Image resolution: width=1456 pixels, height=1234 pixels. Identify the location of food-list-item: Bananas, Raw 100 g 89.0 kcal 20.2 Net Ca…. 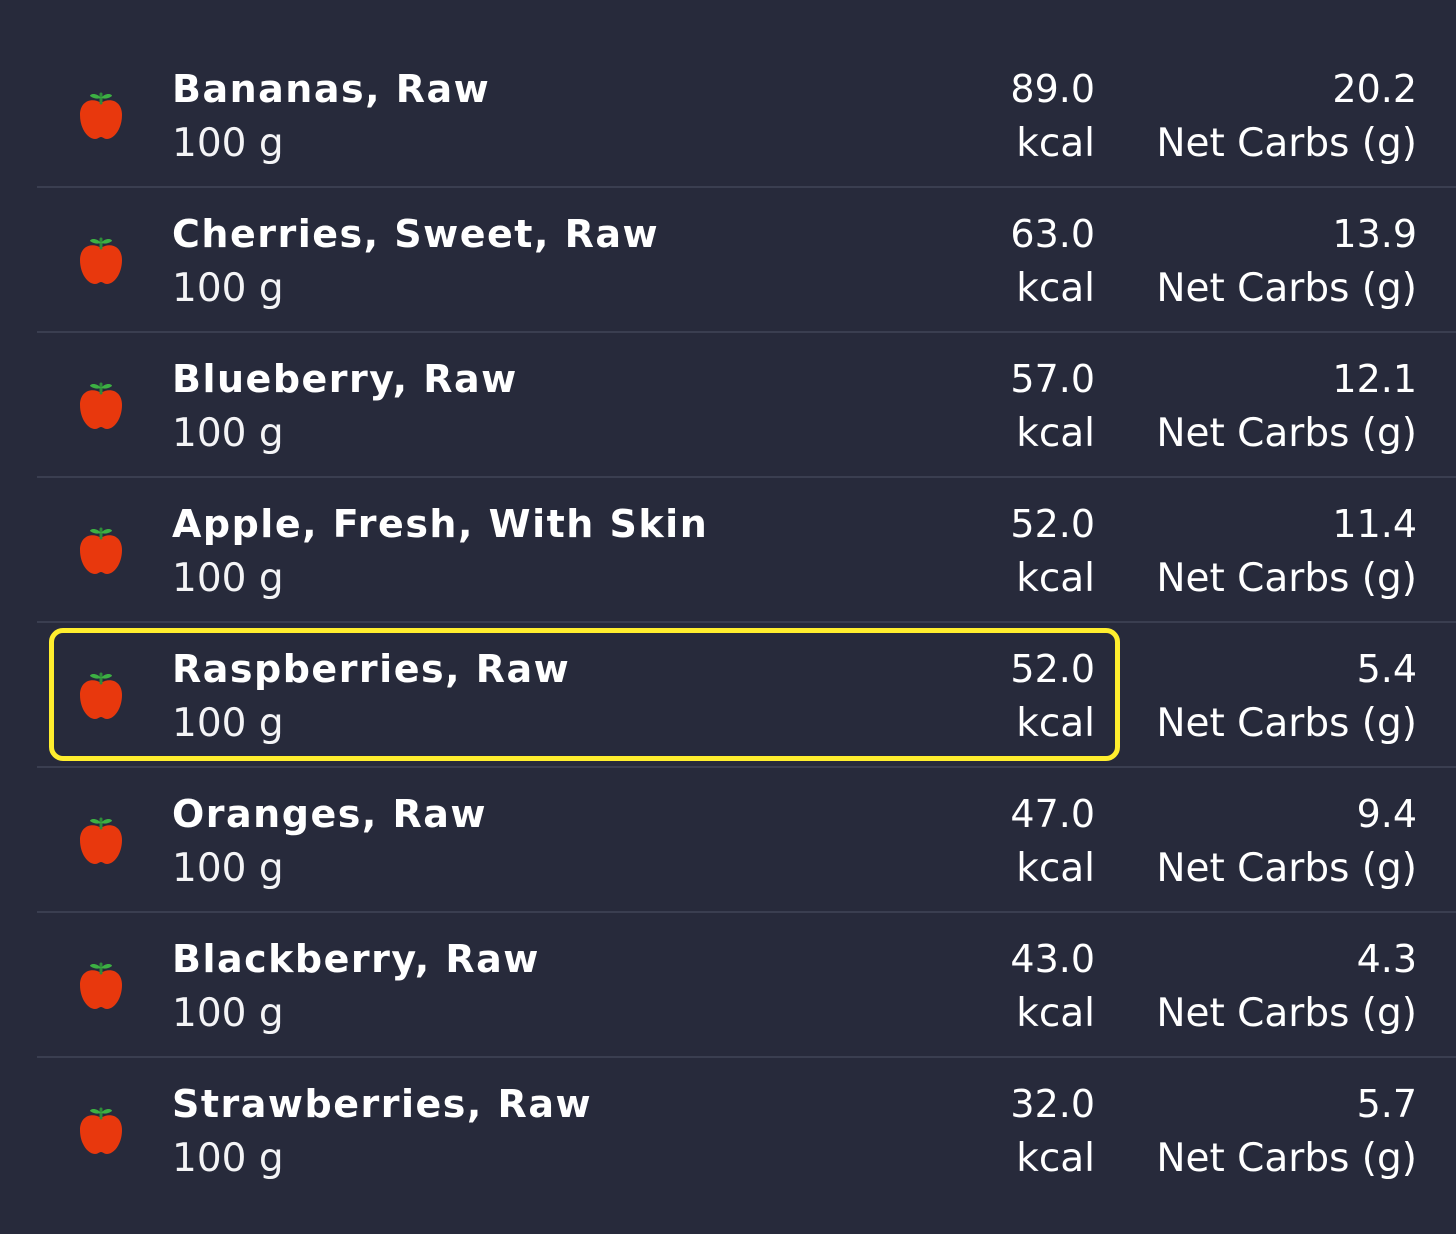
(728, 115).